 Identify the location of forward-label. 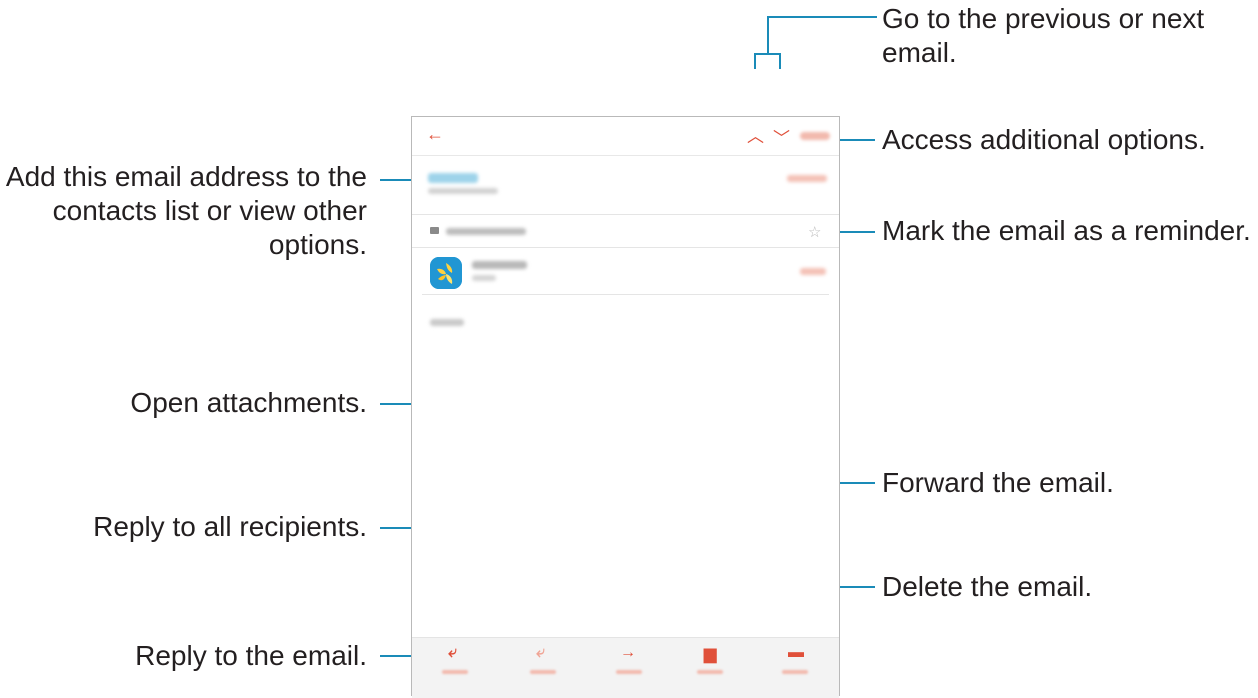
(629, 672).